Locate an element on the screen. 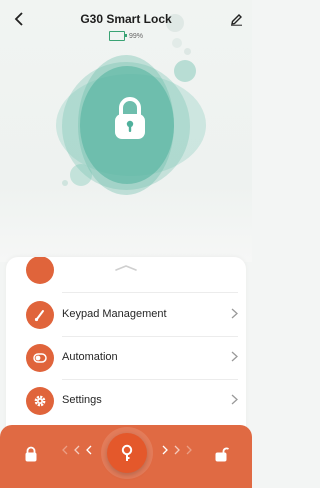  divider is located at coordinates (150, 292).